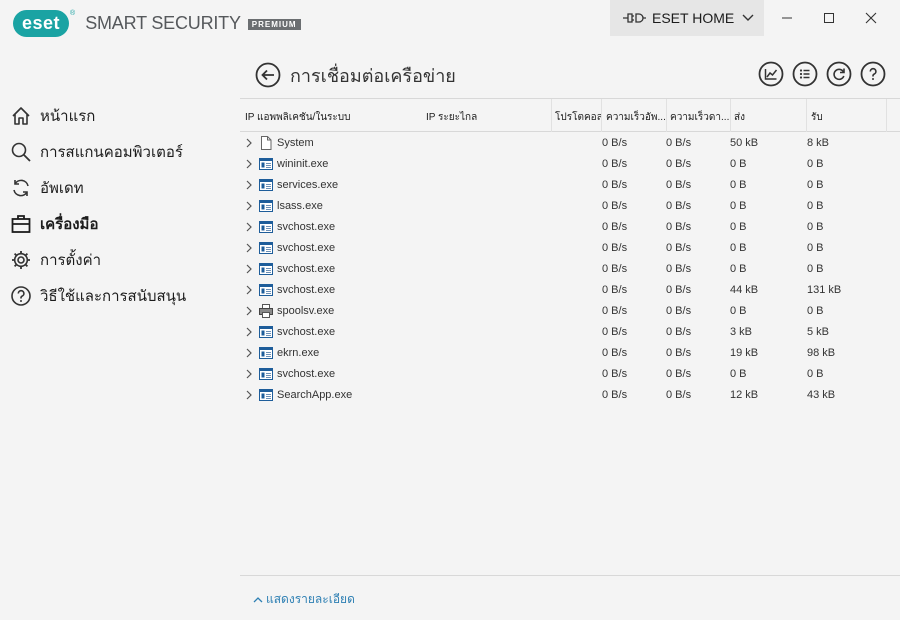 The height and width of the screenshot is (620, 900). I want to click on close-button, so click(871, 18).